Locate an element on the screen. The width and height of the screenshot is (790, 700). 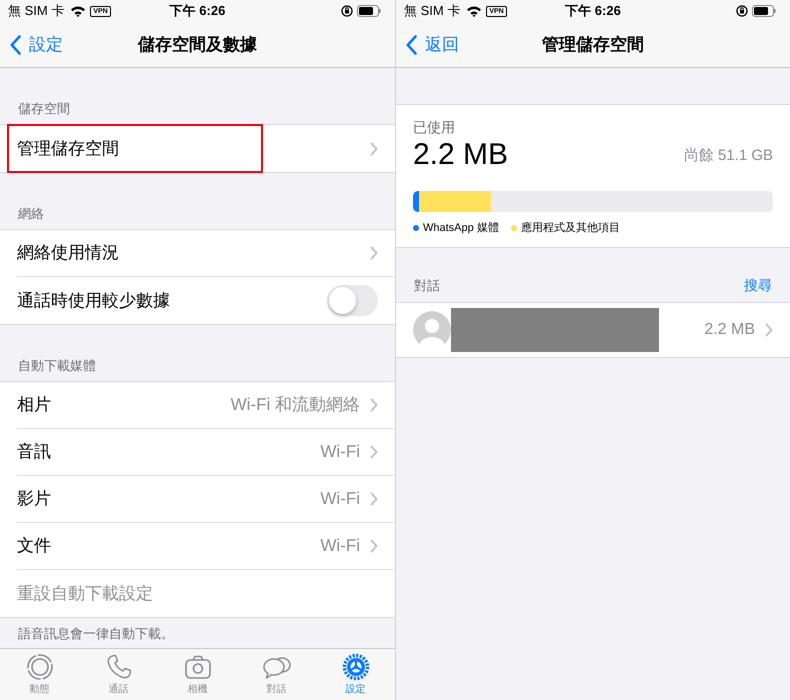
legend-label: WhatsApp 媒體 is located at coordinates (461, 228).